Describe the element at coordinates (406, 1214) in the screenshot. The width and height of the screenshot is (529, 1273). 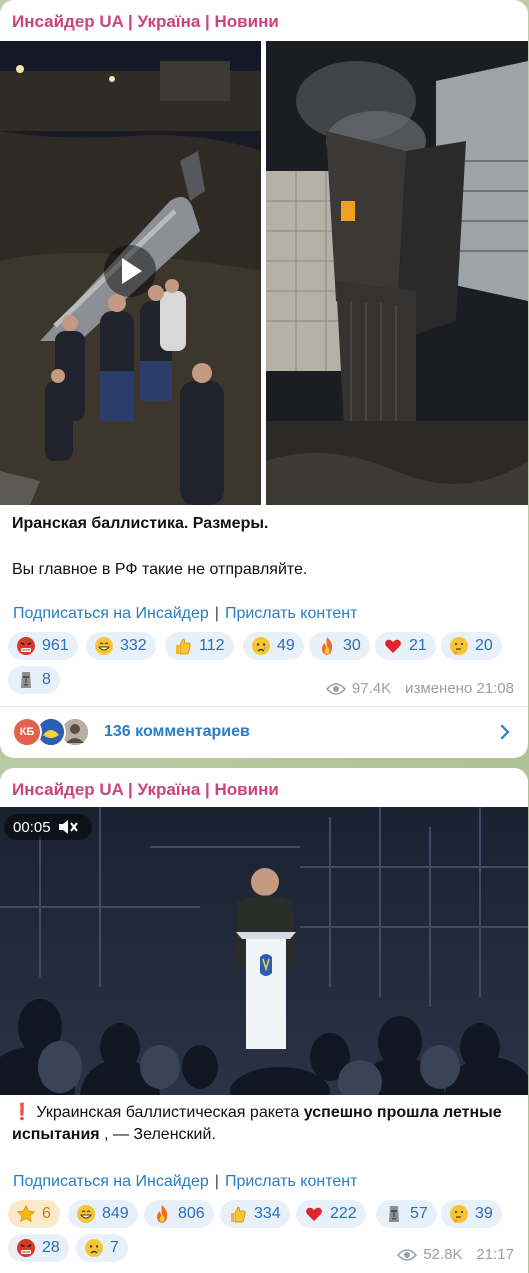
I see `reaction-moai: 57` at that location.